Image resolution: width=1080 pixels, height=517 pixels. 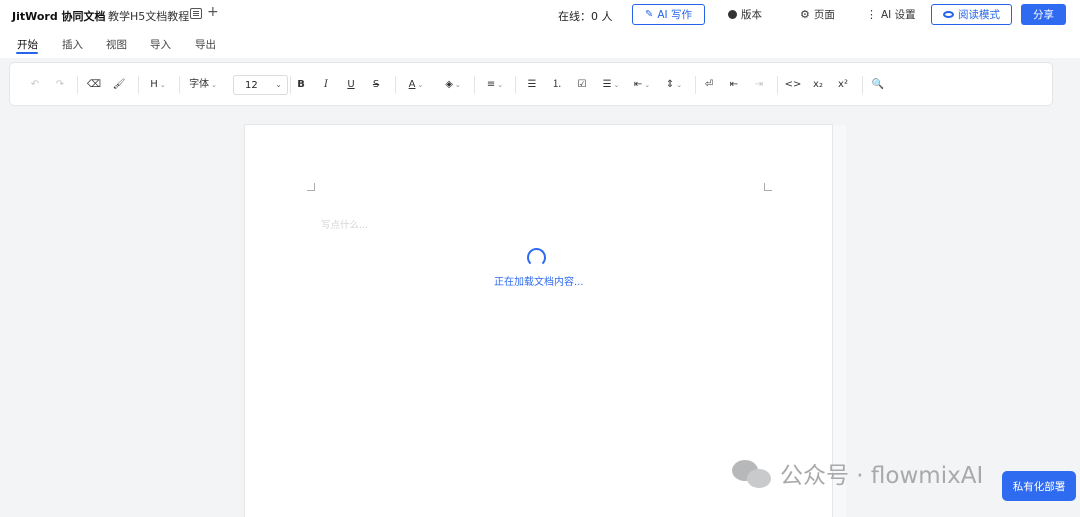 What do you see at coordinates (59, 16) in the screenshot?
I see `app-title: JitWord 协同文档` at bounding box center [59, 16].